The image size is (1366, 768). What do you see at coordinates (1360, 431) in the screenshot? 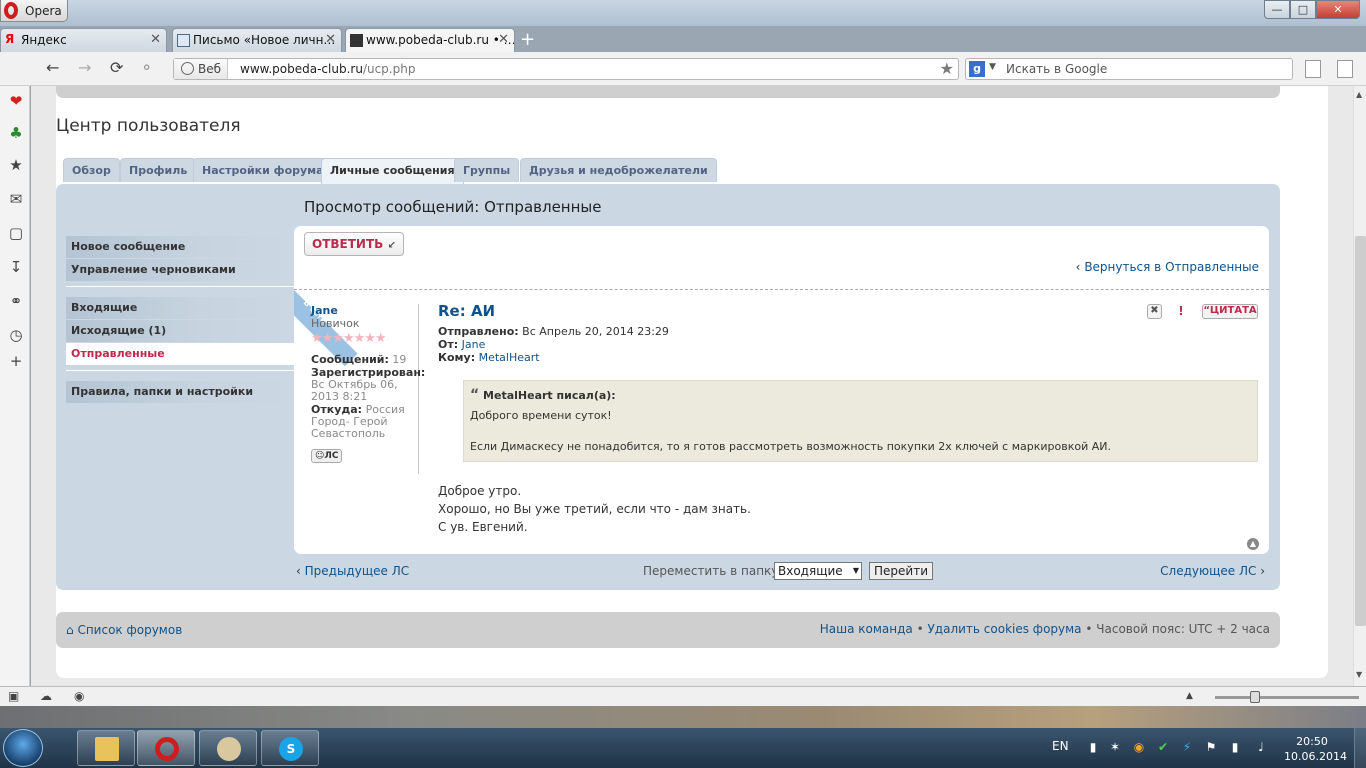
I see `scroll-thumb` at bounding box center [1360, 431].